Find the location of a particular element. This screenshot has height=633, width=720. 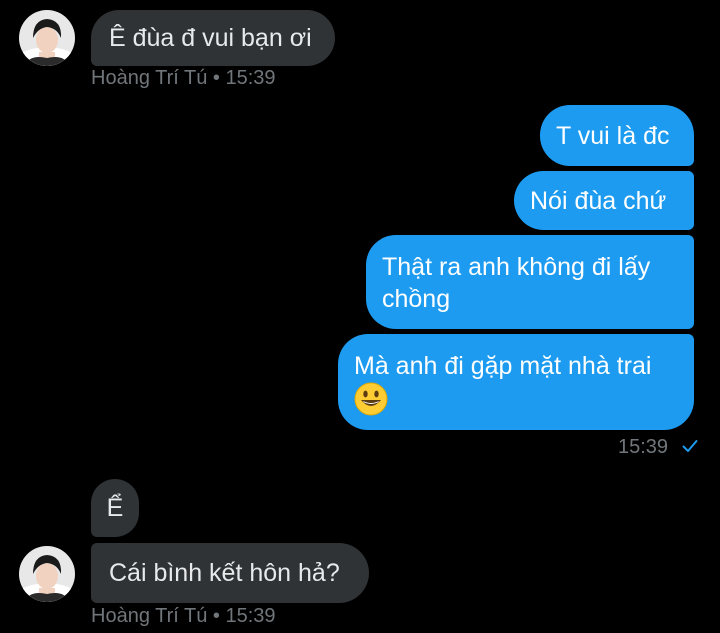

message-text: Nói đùa chứ is located at coordinates (598, 200).